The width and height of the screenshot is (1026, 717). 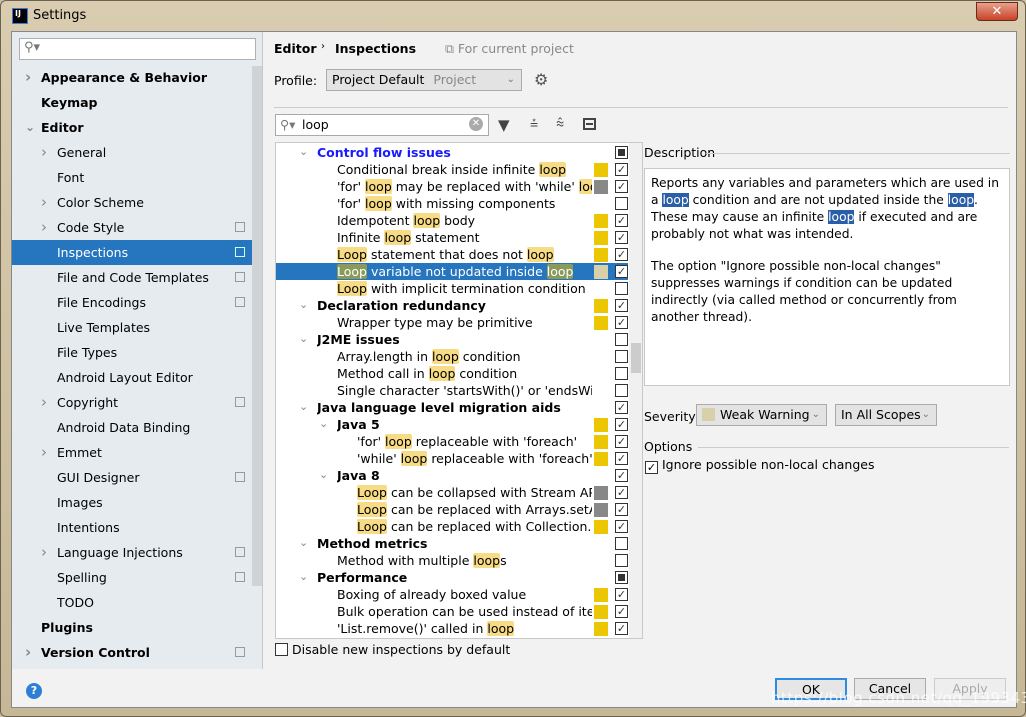 What do you see at coordinates (132, 602) in the screenshot?
I see `sidebar-item-todo: TODO` at bounding box center [132, 602].